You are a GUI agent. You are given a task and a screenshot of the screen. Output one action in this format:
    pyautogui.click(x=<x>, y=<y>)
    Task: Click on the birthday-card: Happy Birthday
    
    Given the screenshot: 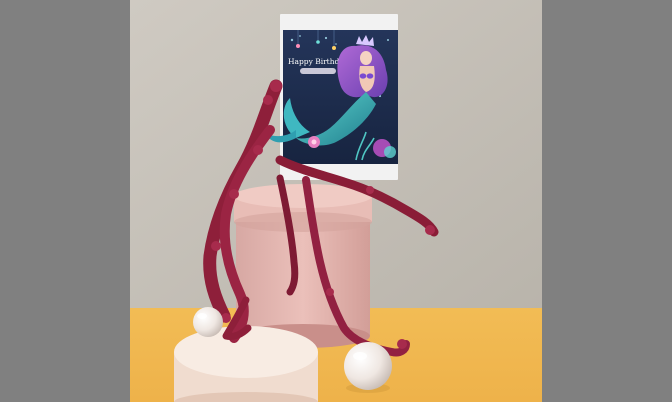 What is the action you would take?
    pyautogui.click(x=332, y=97)
    